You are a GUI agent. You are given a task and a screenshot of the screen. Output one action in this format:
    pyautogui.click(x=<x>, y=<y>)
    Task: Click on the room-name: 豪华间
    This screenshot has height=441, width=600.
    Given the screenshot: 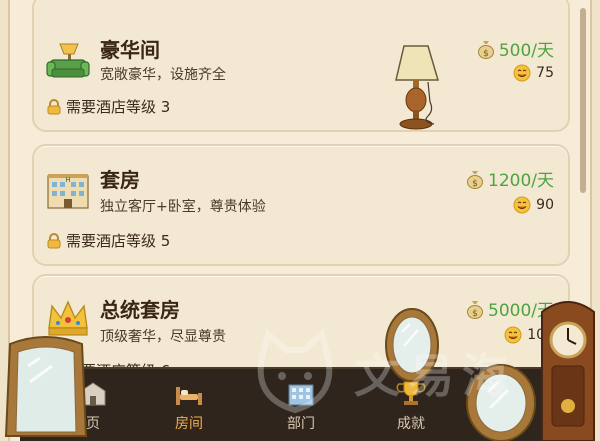 What is the action you would take?
    pyautogui.click(x=130, y=50)
    